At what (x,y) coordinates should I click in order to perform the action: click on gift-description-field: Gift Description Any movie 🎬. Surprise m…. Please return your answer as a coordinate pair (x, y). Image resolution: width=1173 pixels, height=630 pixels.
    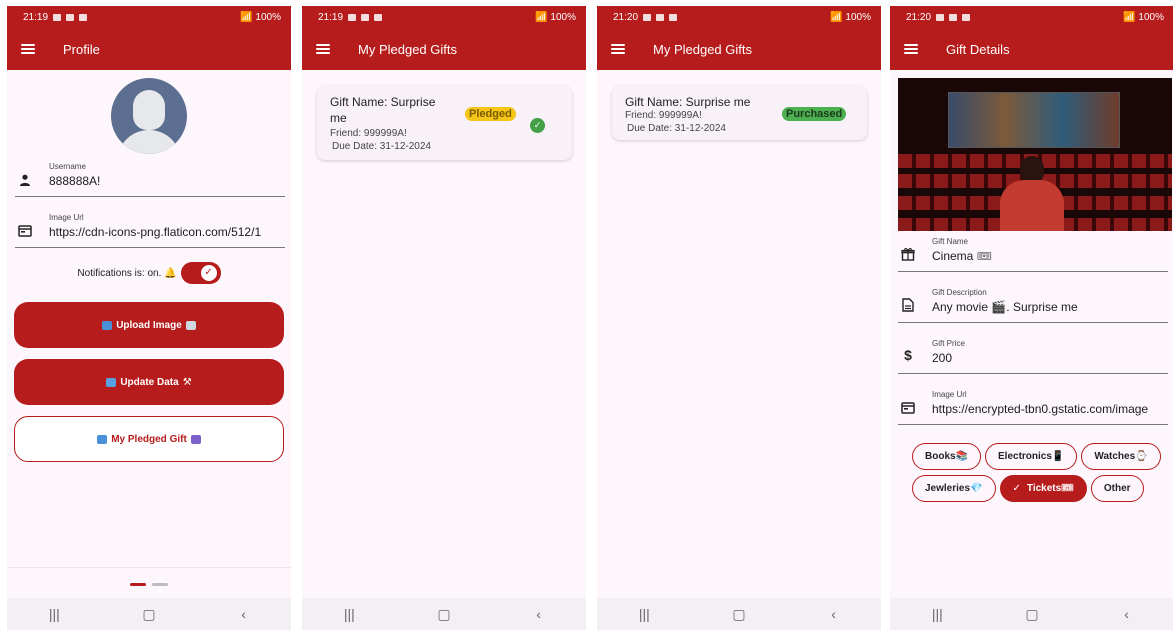
    Looking at the image, I should click on (1033, 305).